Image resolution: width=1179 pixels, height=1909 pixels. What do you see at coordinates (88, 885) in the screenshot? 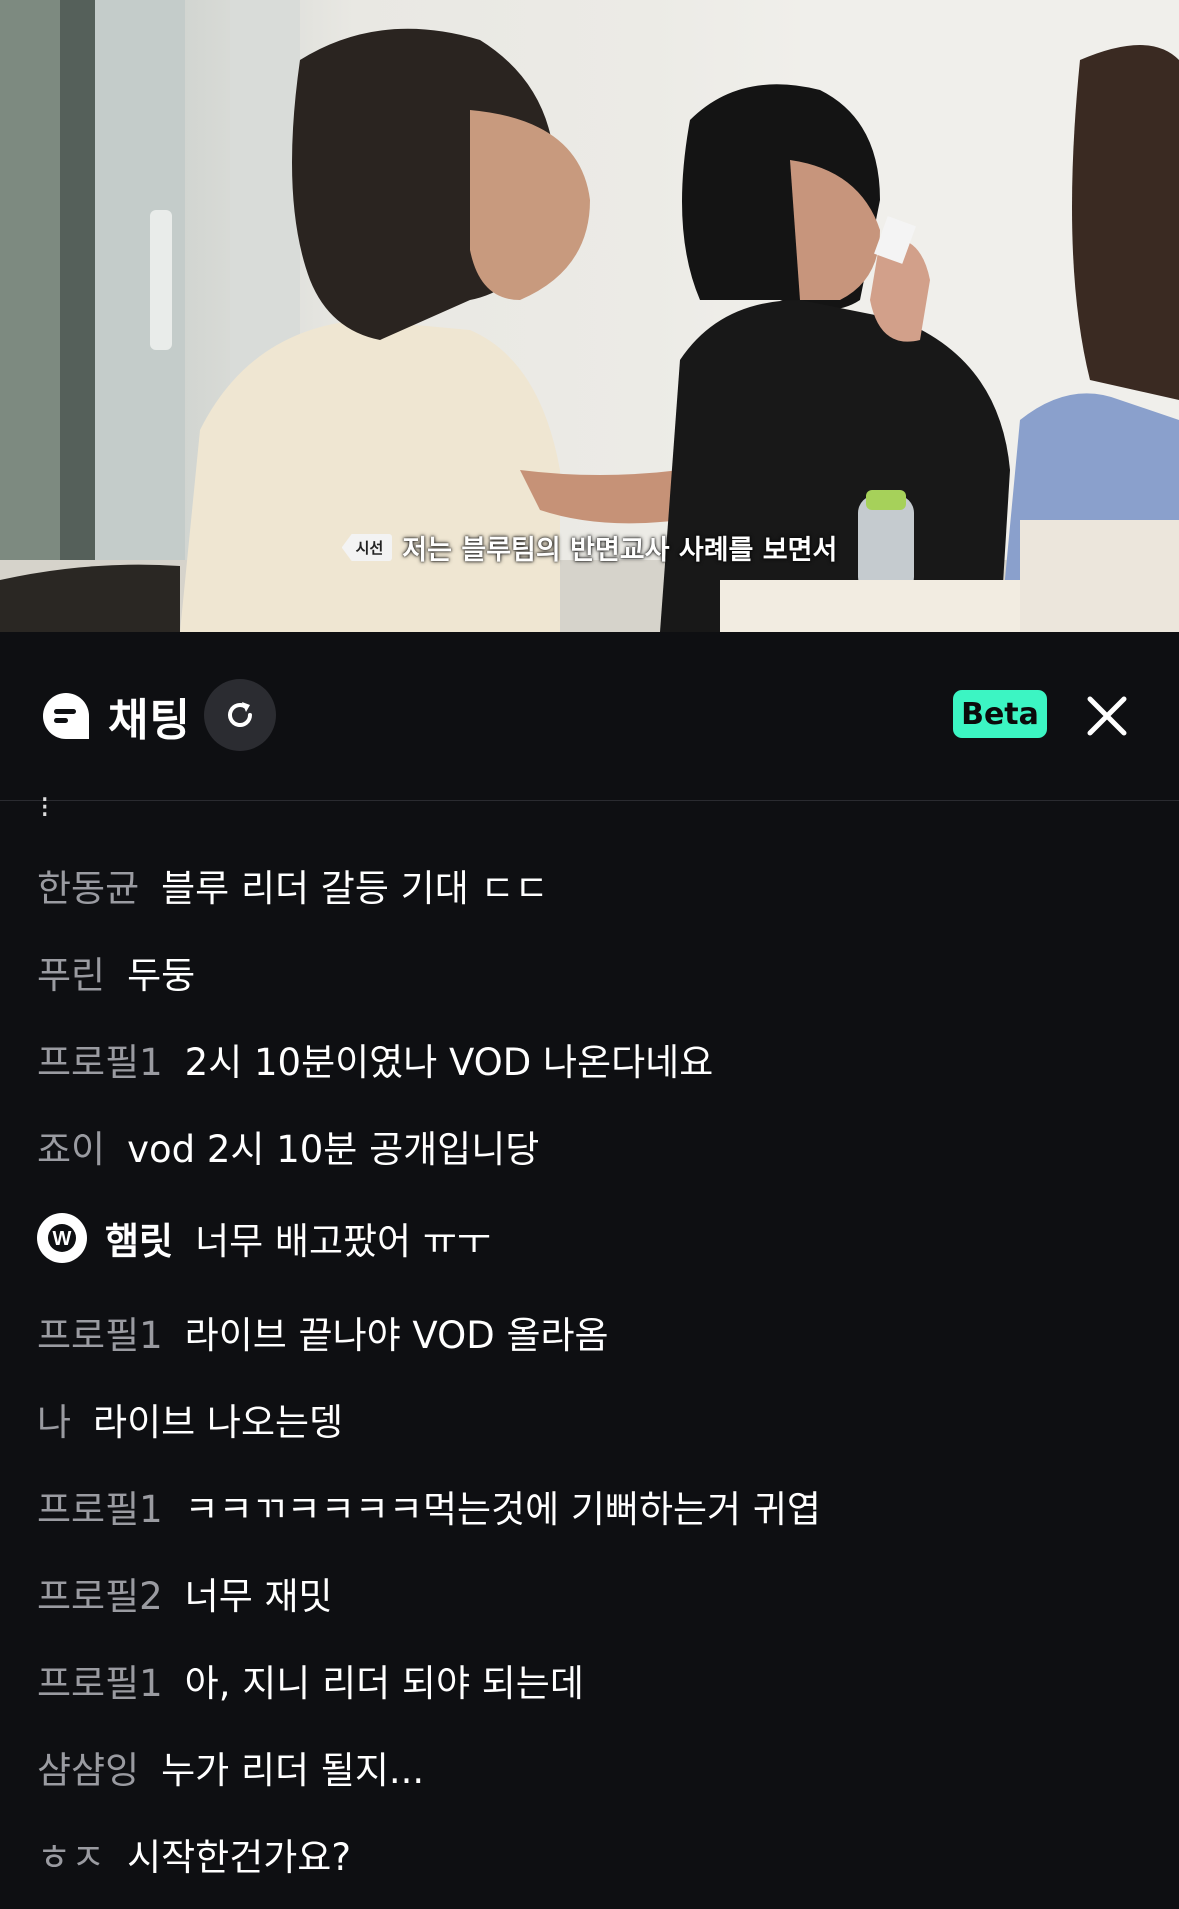
I see `chat-nickname: 한동균` at bounding box center [88, 885].